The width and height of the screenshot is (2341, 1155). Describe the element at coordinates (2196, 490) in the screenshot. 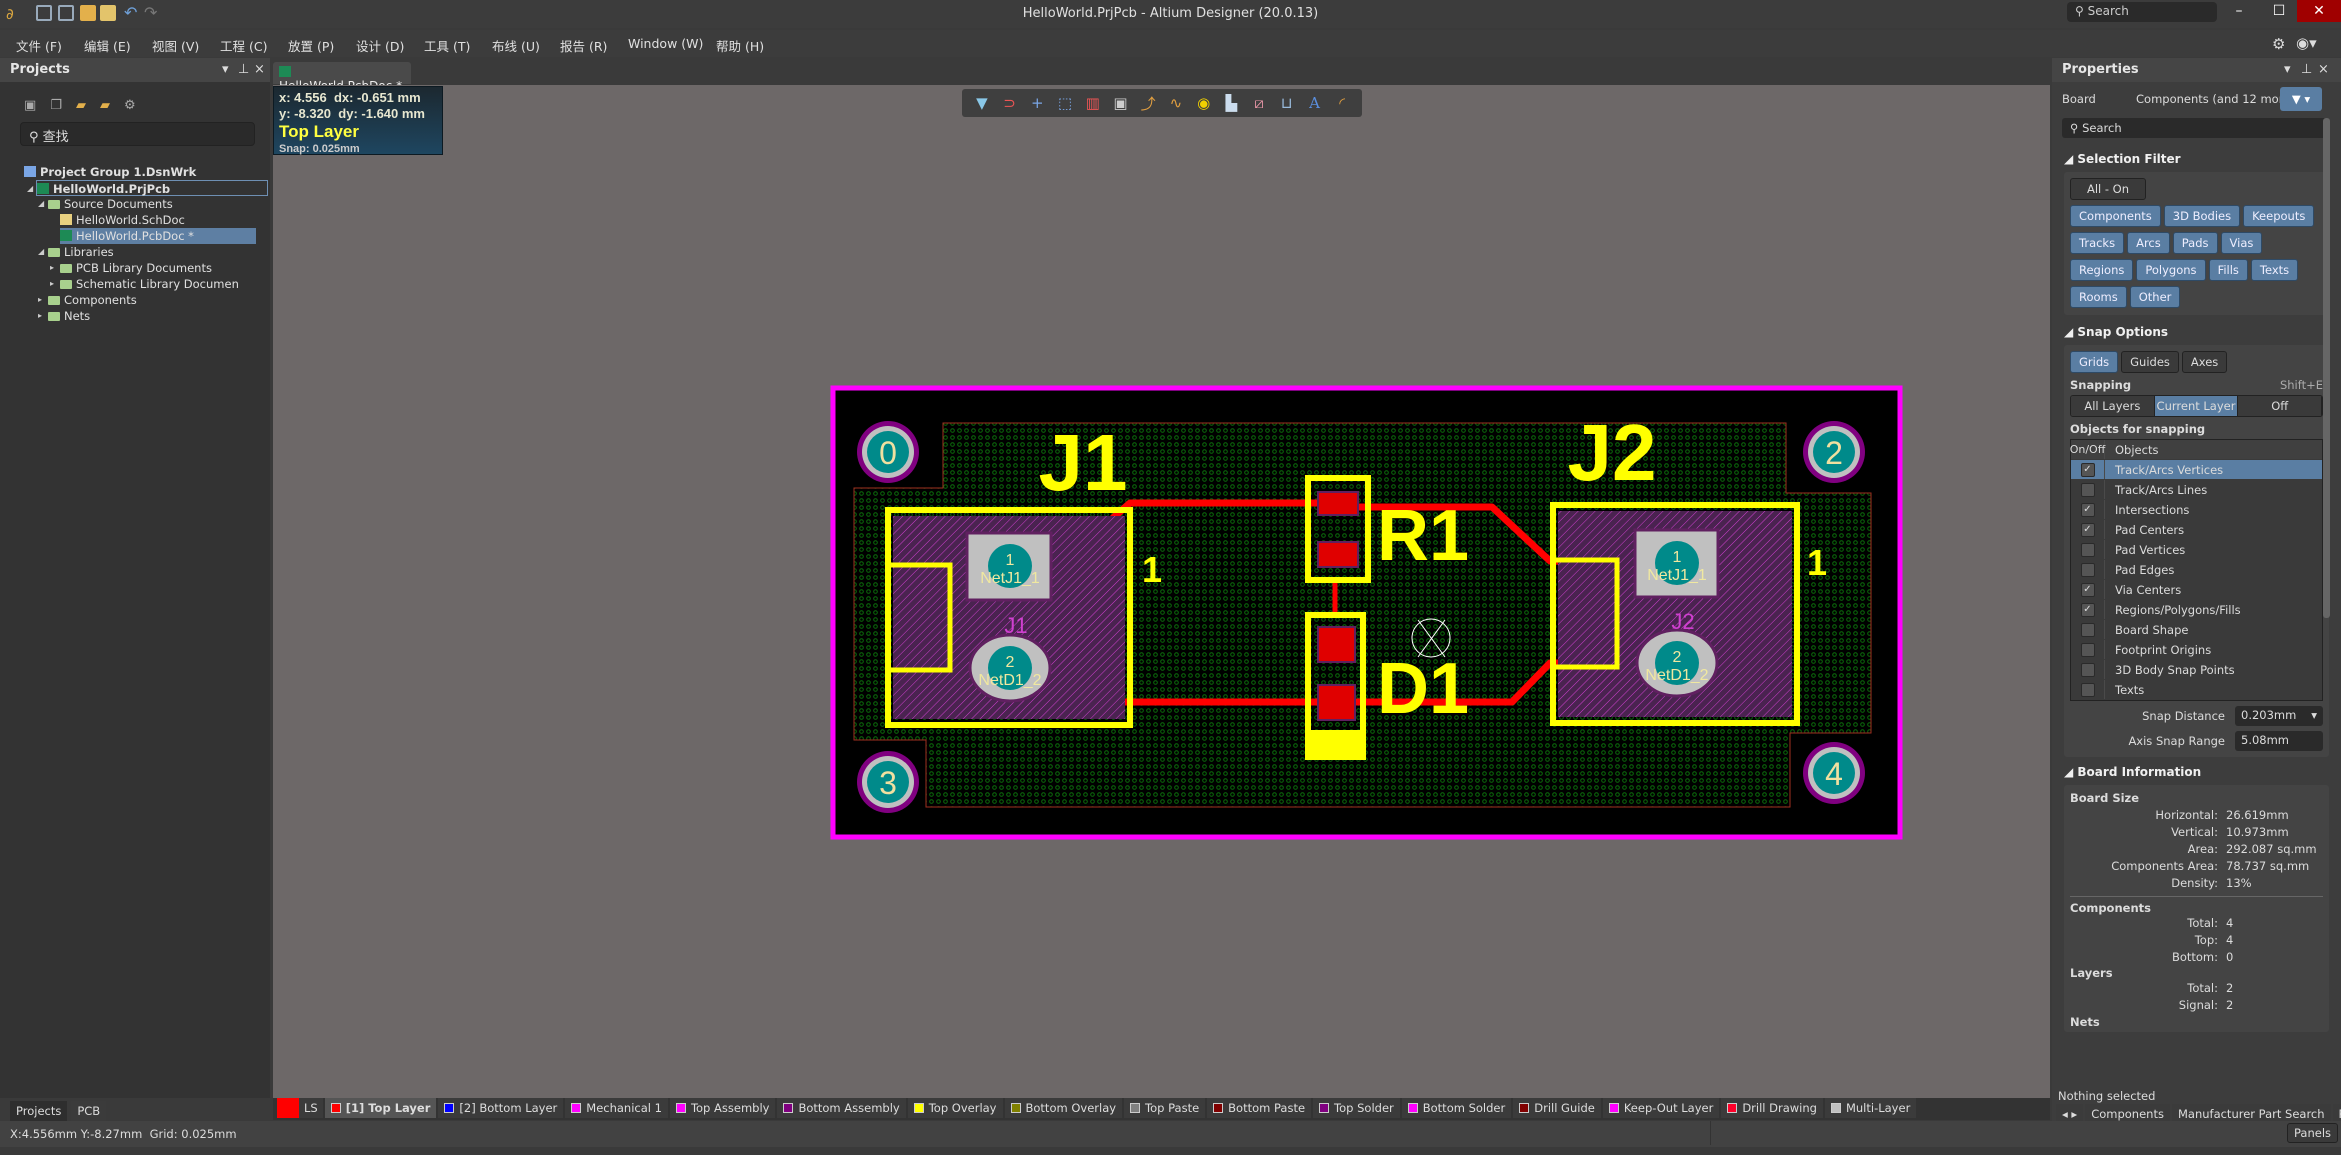

I see `snap-object-row: Track/Arcs Lines` at that location.